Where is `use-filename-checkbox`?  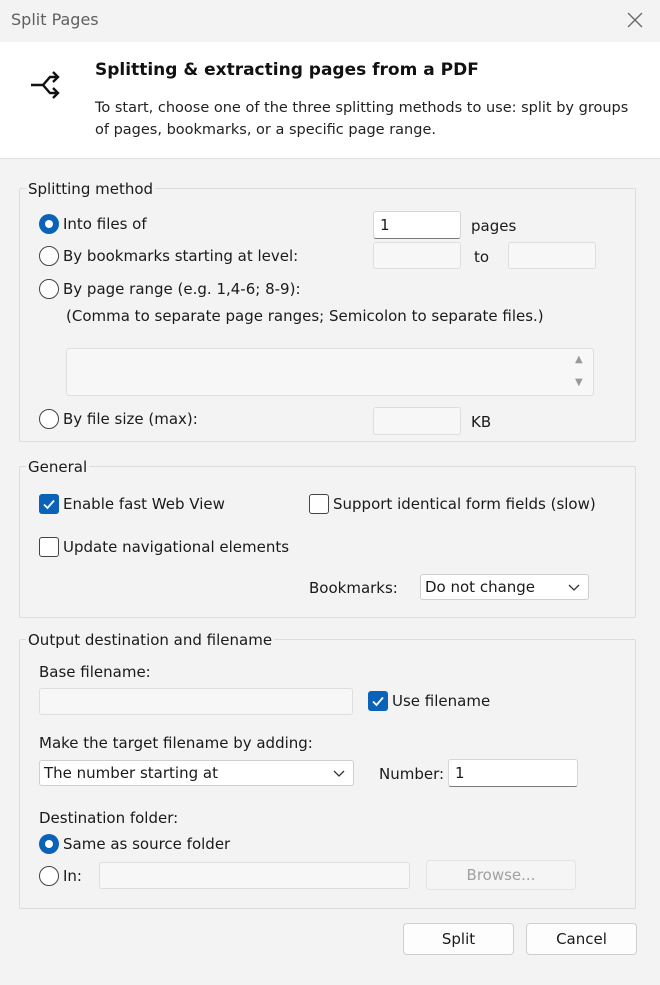 use-filename-checkbox is located at coordinates (378, 701).